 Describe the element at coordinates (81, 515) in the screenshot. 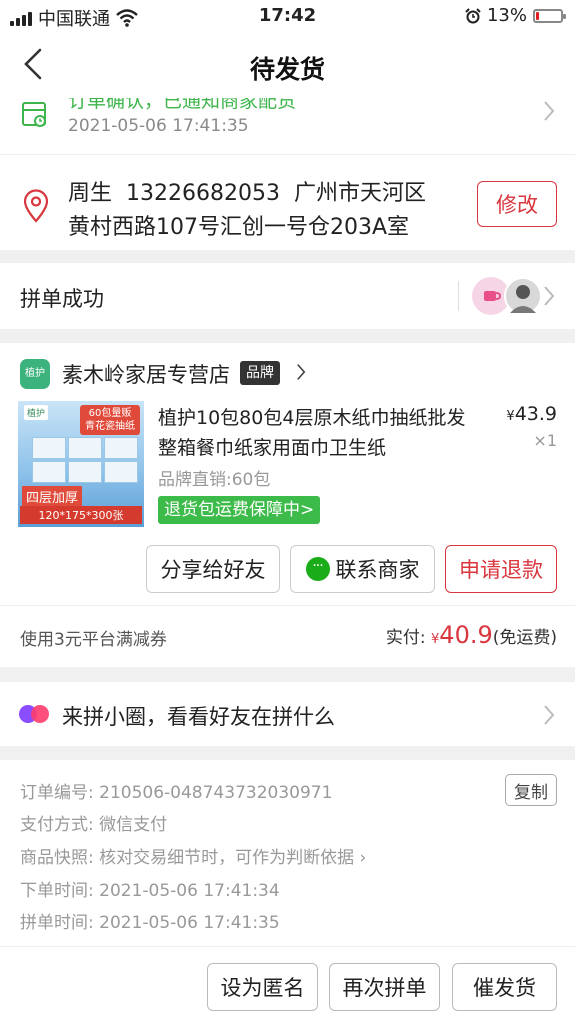

I see `thumb-size: 120*175*300张` at that location.